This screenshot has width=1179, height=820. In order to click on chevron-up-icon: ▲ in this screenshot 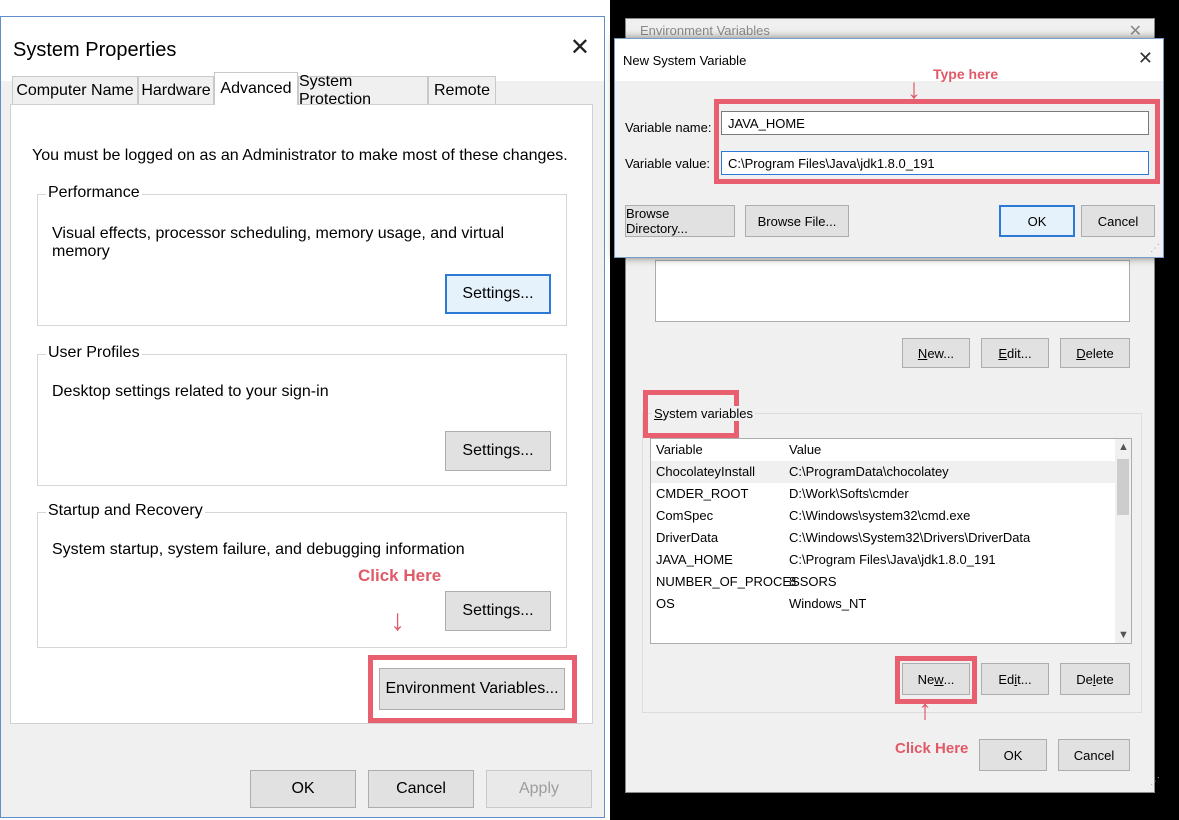, I will do `click(1123, 447)`.